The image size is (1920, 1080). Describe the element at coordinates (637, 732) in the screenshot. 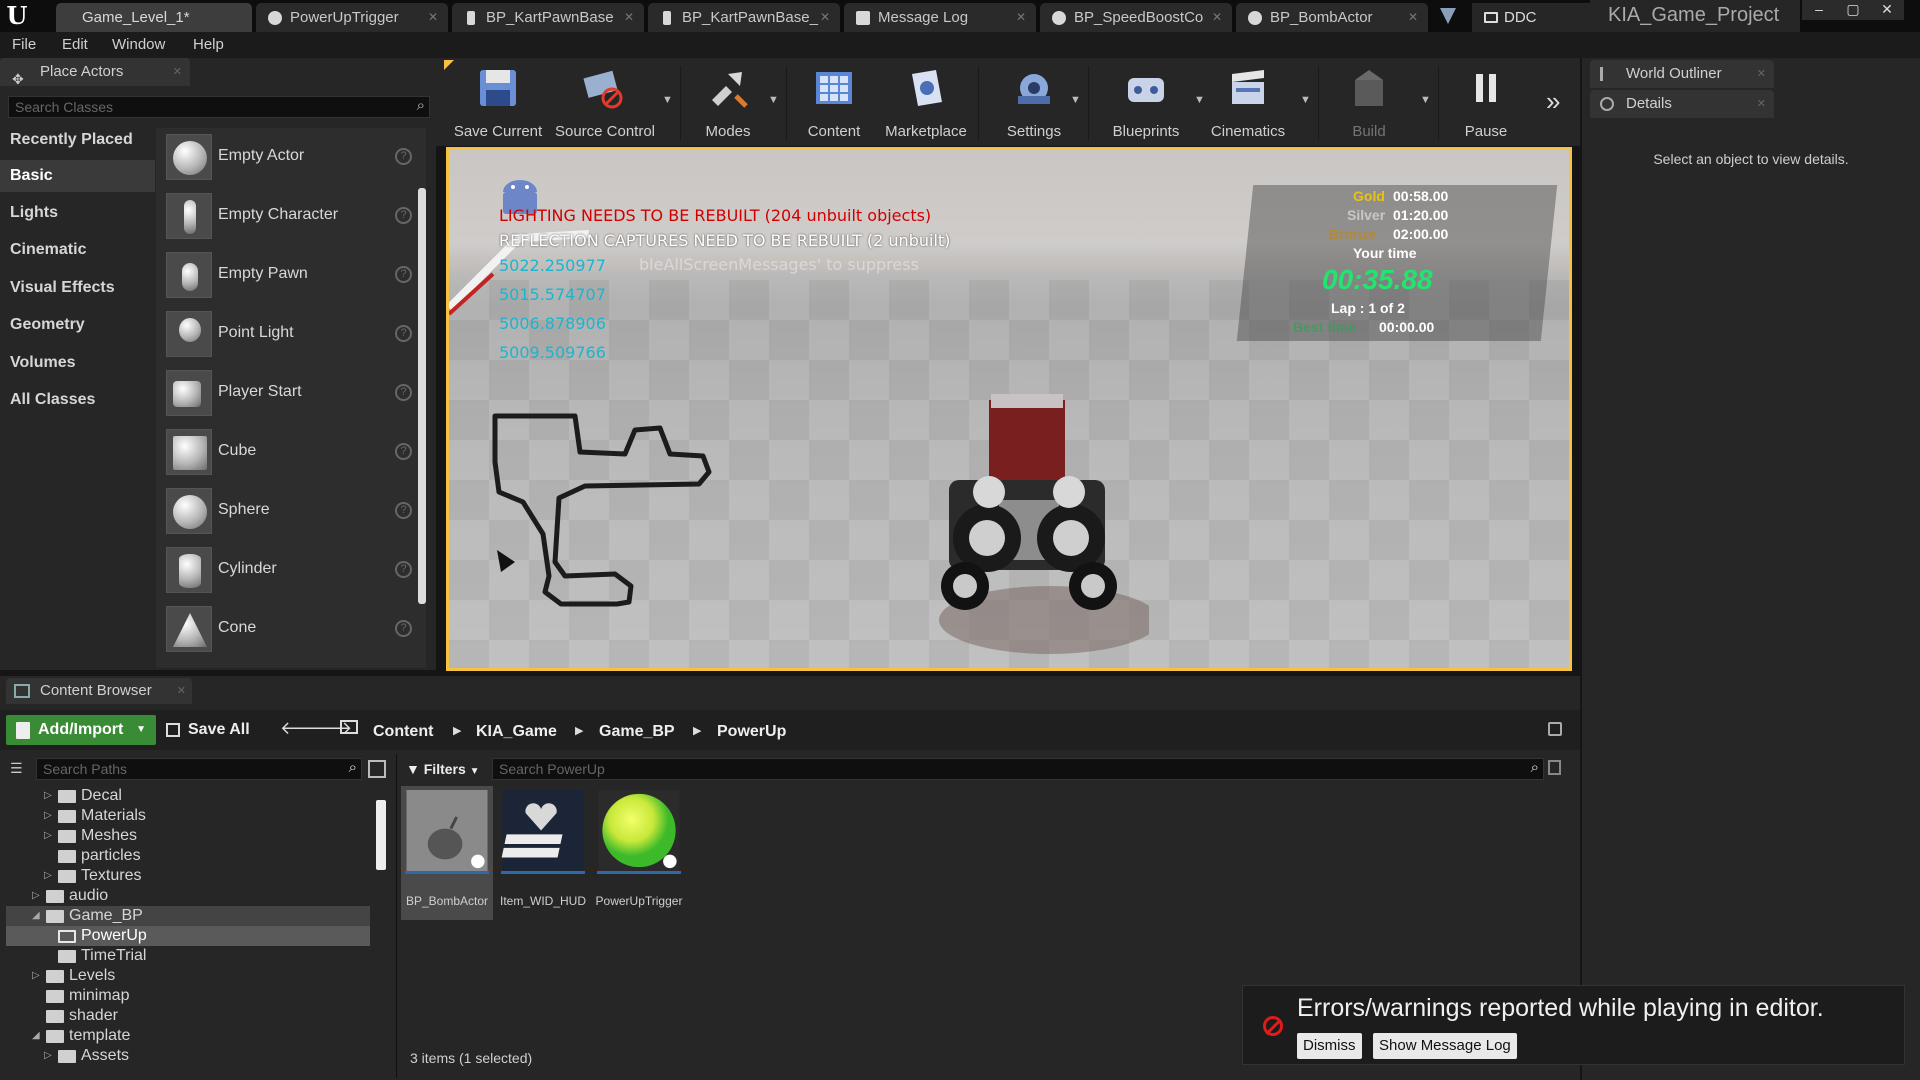

I see `breadcrumb-game-bp: Game_BP` at that location.